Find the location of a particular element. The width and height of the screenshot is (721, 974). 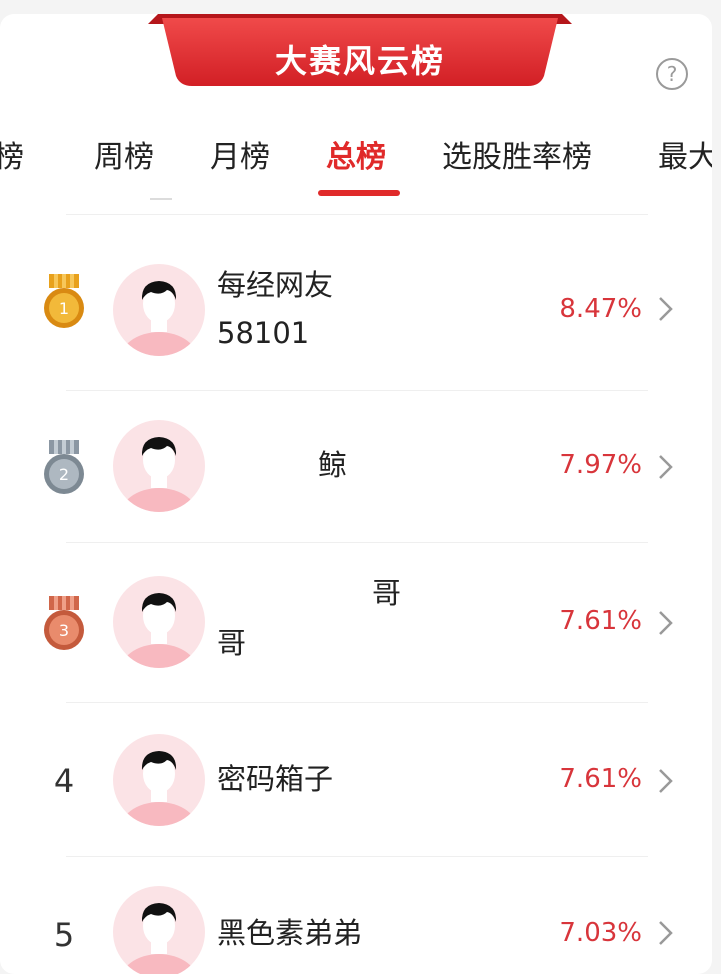

leaderboard-row: 5 黑色素弟弟 7.03% is located at coordinates (356, 915).